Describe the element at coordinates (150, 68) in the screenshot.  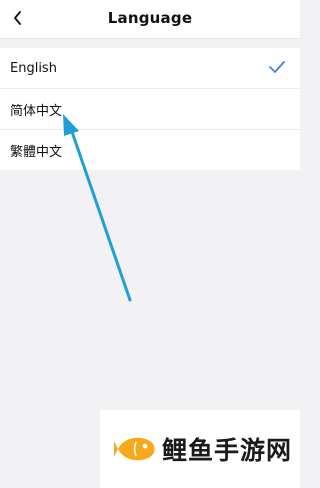
I see `language-option-english: English` at that location.